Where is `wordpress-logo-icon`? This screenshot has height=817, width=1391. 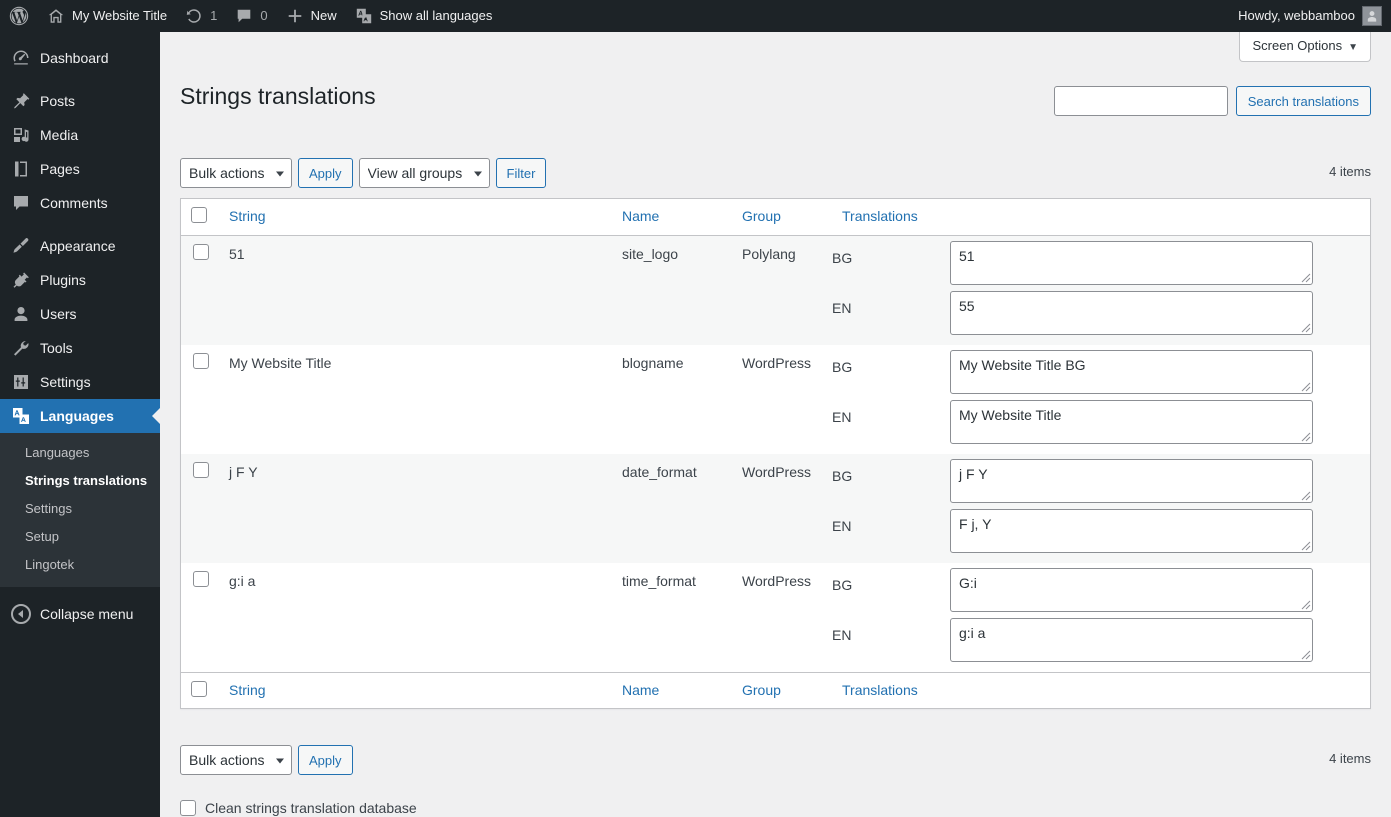 wordpress-logo-icon is located at coordinates (19, 16).